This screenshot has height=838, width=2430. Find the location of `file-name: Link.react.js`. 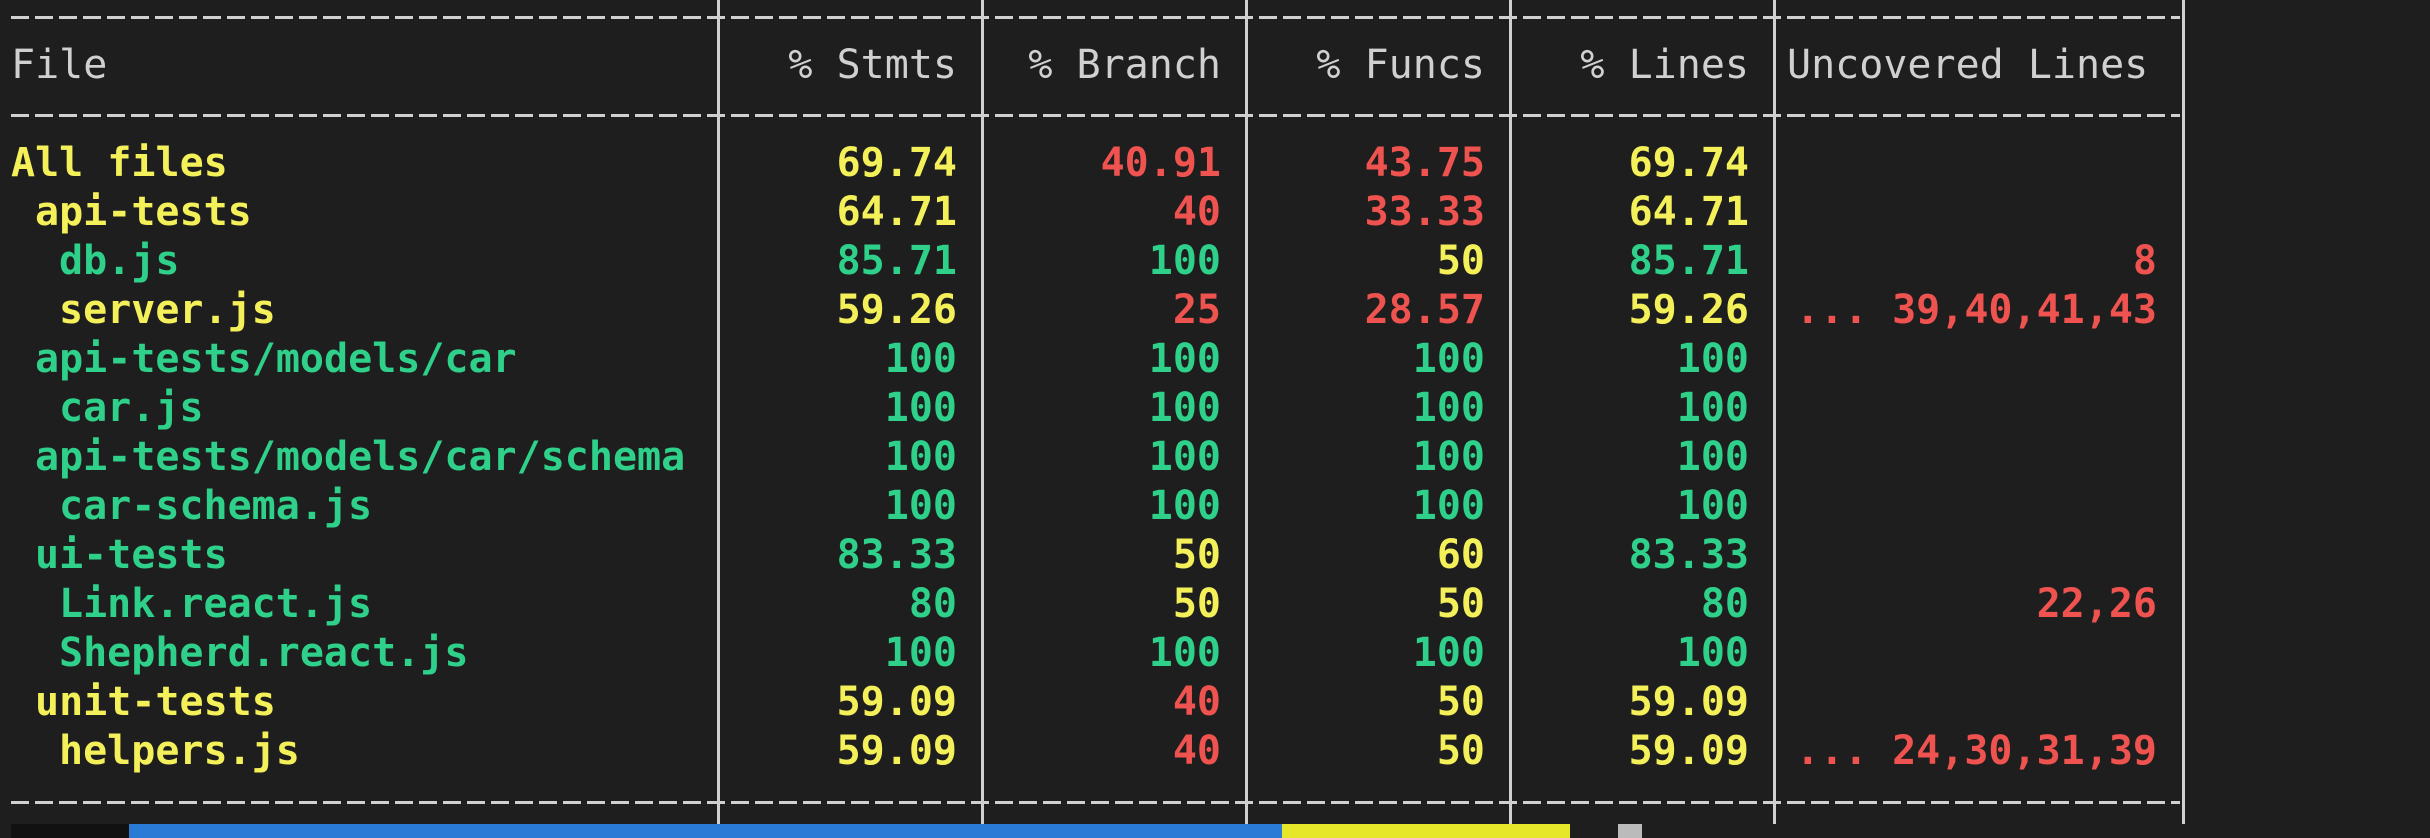

file-name: Link.react.js is located at coordinates (216, 604).